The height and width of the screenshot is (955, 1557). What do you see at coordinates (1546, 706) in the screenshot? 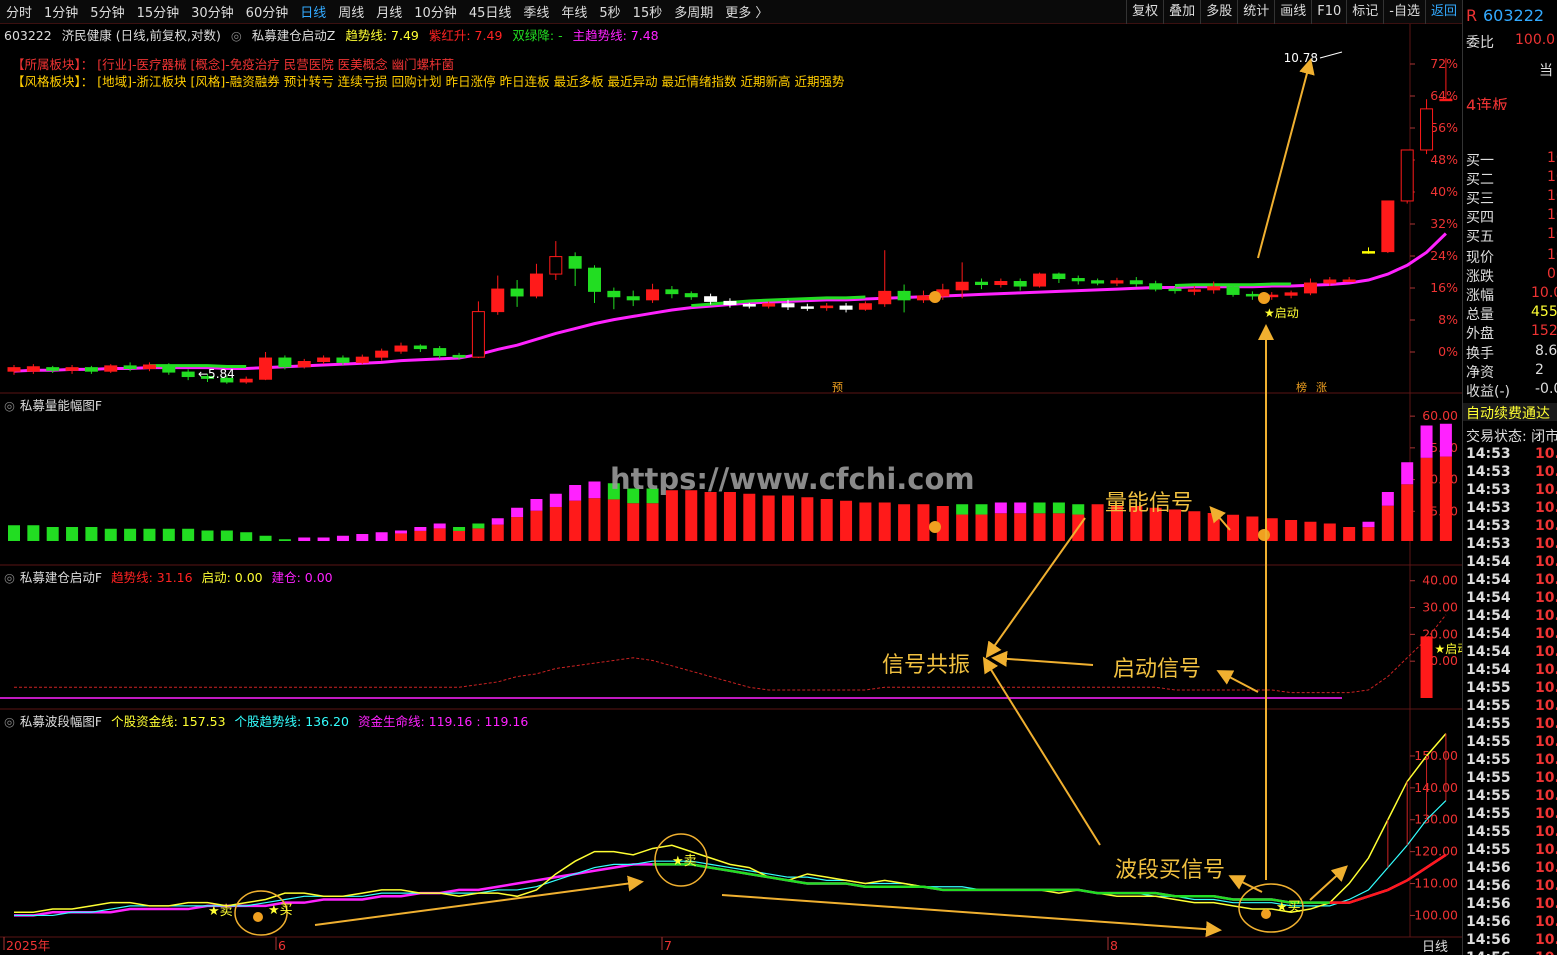
I see `sidebar-tick-14-value: 10.` at bounding box center [1546, 706].